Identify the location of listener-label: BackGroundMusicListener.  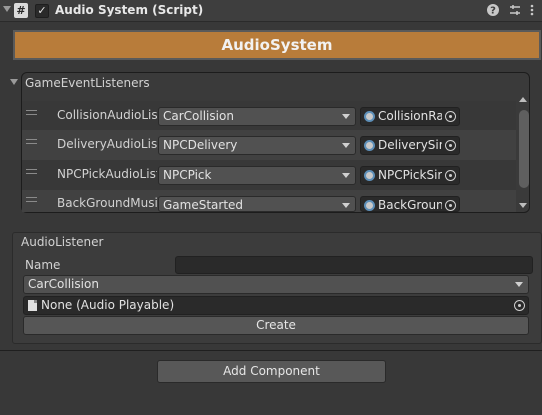
(107, 203).